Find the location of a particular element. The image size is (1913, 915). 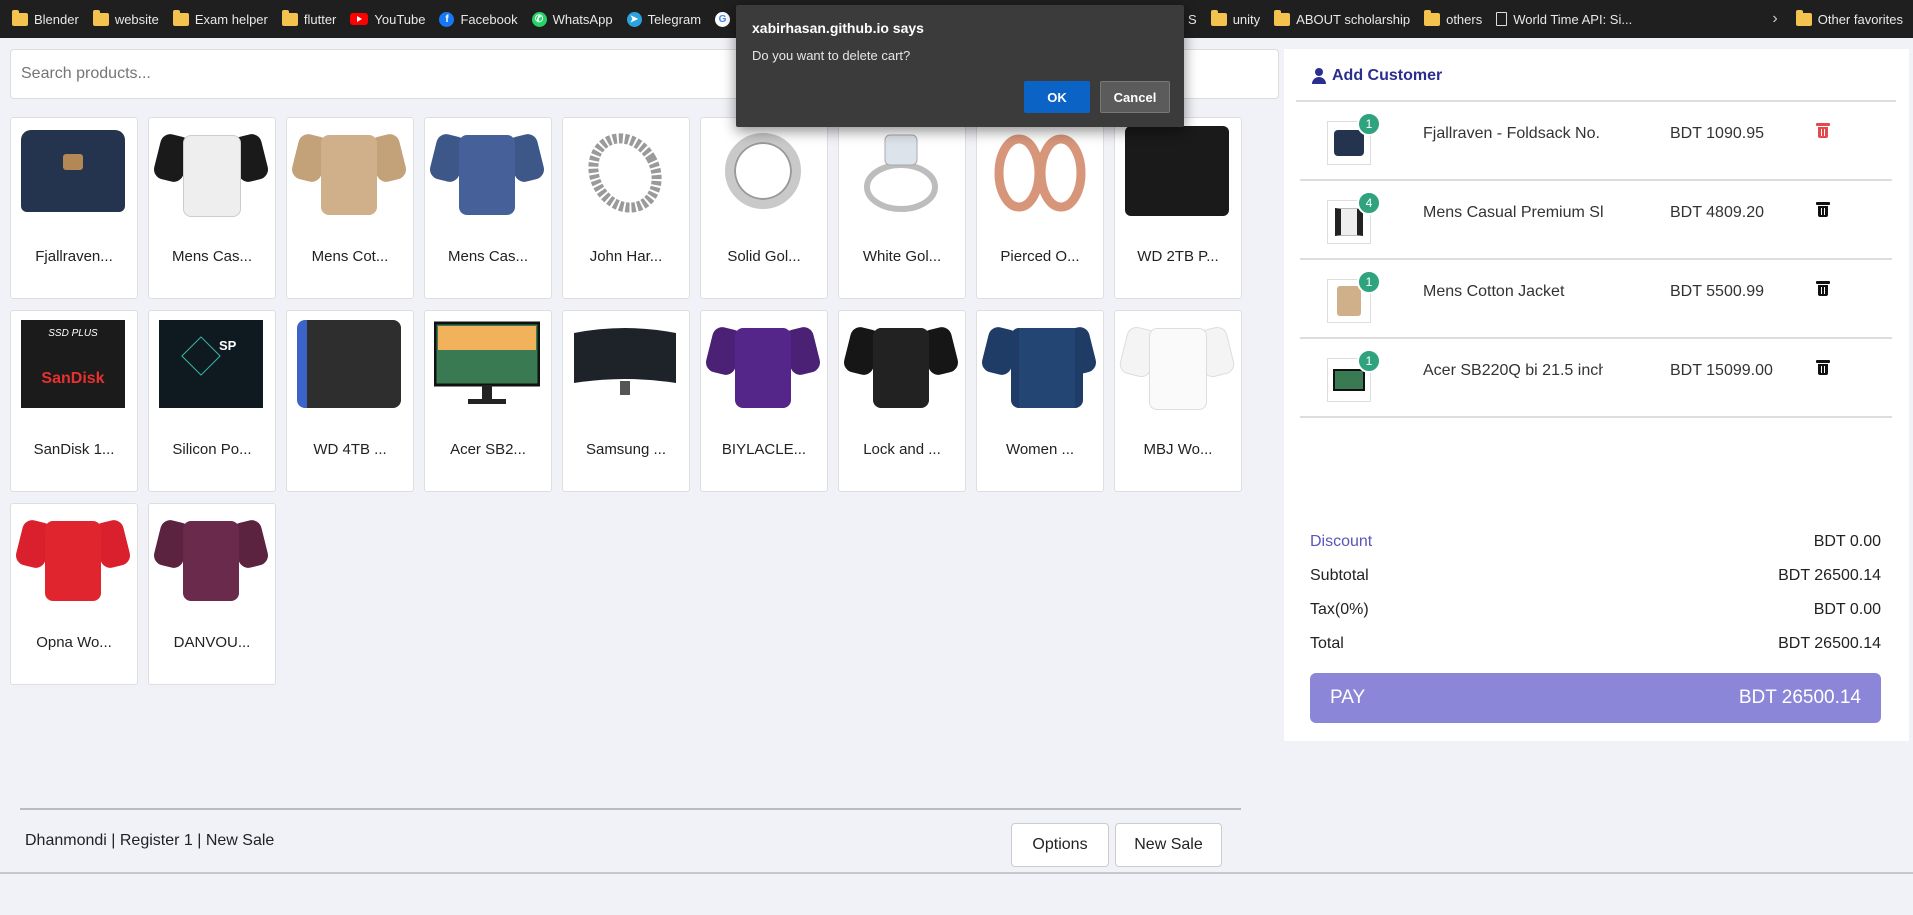

product-image-ssd: SSD PLUS SanDisk is located at coordinates (73, 364).